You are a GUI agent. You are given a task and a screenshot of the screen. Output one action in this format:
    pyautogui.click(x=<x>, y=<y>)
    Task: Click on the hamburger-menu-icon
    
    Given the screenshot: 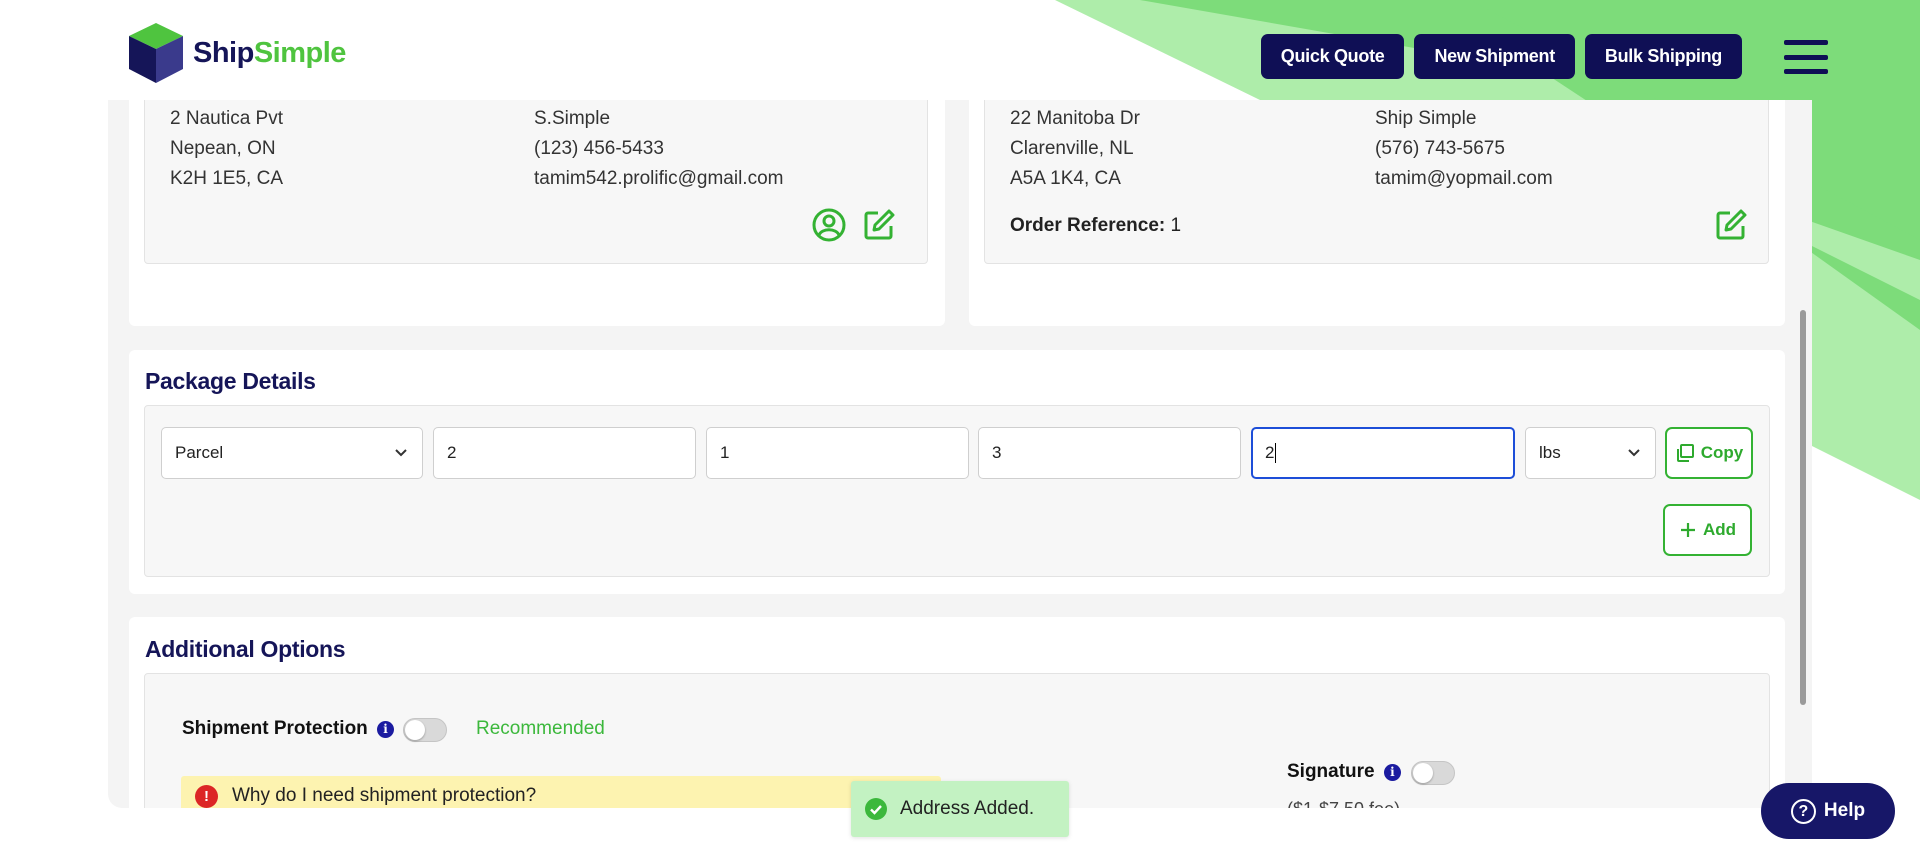 What is the action you would take?
    pyautogui.click(x=1806, y=57)
    